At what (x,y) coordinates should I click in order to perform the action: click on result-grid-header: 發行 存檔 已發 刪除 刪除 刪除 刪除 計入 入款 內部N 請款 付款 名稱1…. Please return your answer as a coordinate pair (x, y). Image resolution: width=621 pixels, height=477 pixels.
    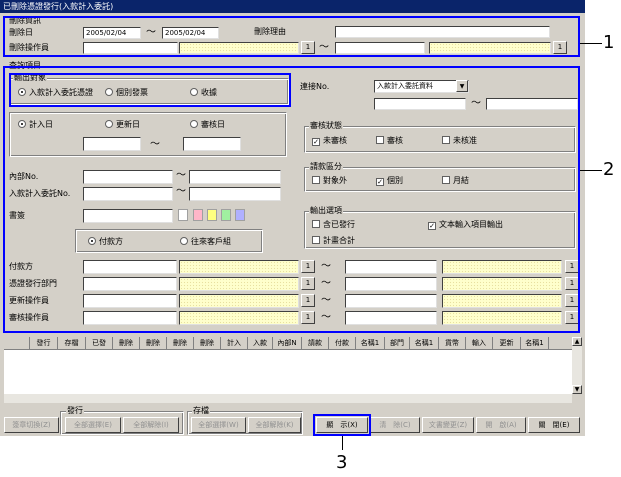
    Looking at the image, I should click on (293, 343).